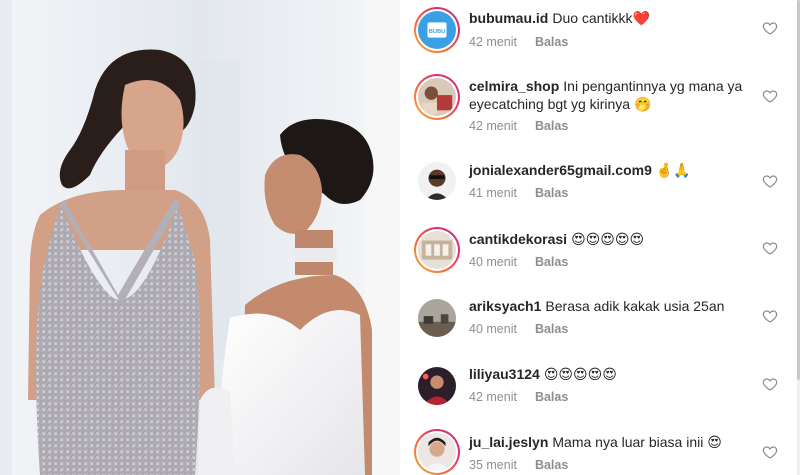 The height and width of the screenshot is (475, 800). I want to click on comment-username: celmira_shop, so click(514, 86).